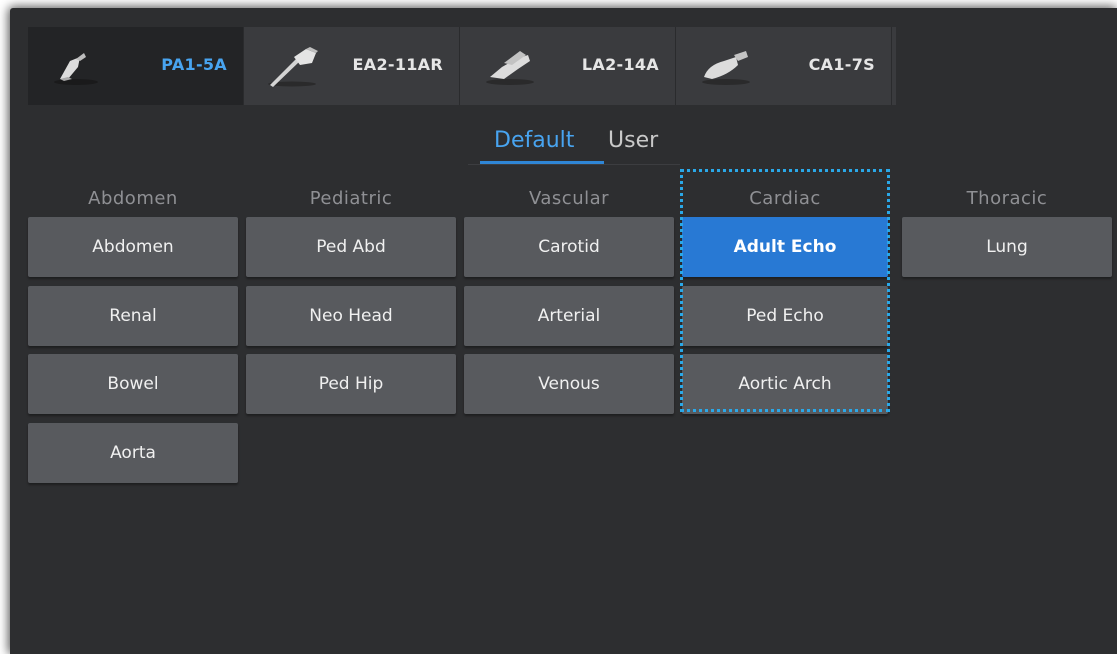  What do you see at coordinates (133, 316) in the screenshot?
I see `exam-button-renal: Renal` at bounding box center [133, 316].